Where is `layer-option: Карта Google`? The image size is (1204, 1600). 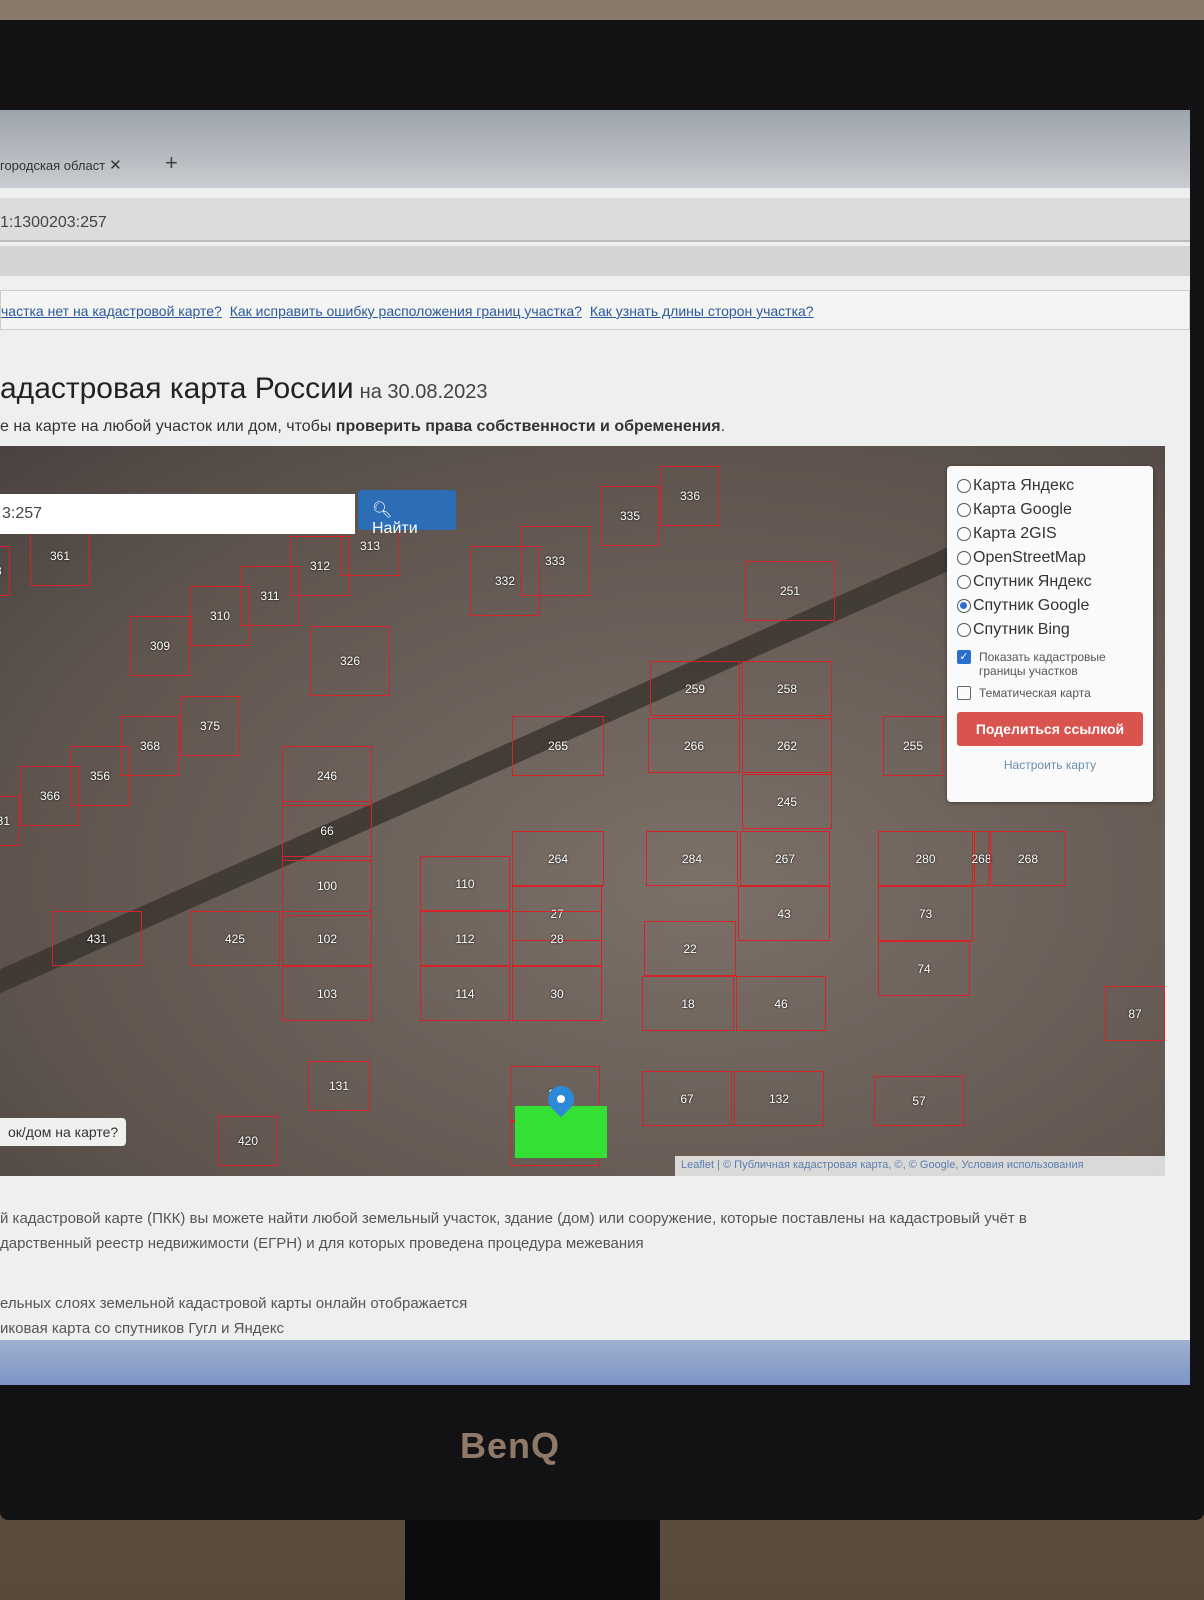
layer-option: Карта Google is located at coordinates (1050, 510).